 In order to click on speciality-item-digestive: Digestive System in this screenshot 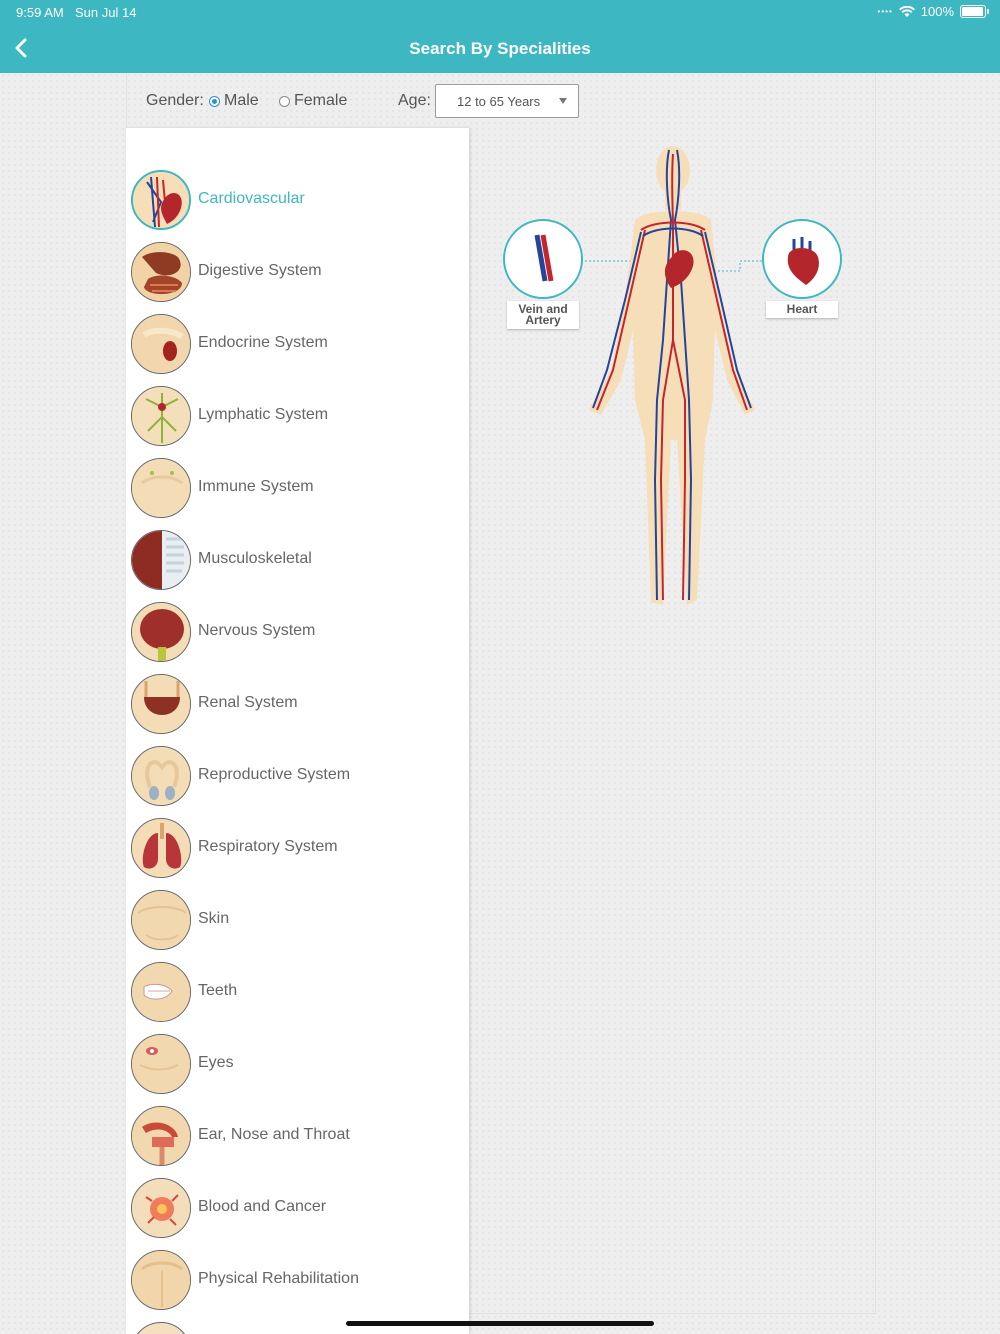, I will do `click(296, 275)`.